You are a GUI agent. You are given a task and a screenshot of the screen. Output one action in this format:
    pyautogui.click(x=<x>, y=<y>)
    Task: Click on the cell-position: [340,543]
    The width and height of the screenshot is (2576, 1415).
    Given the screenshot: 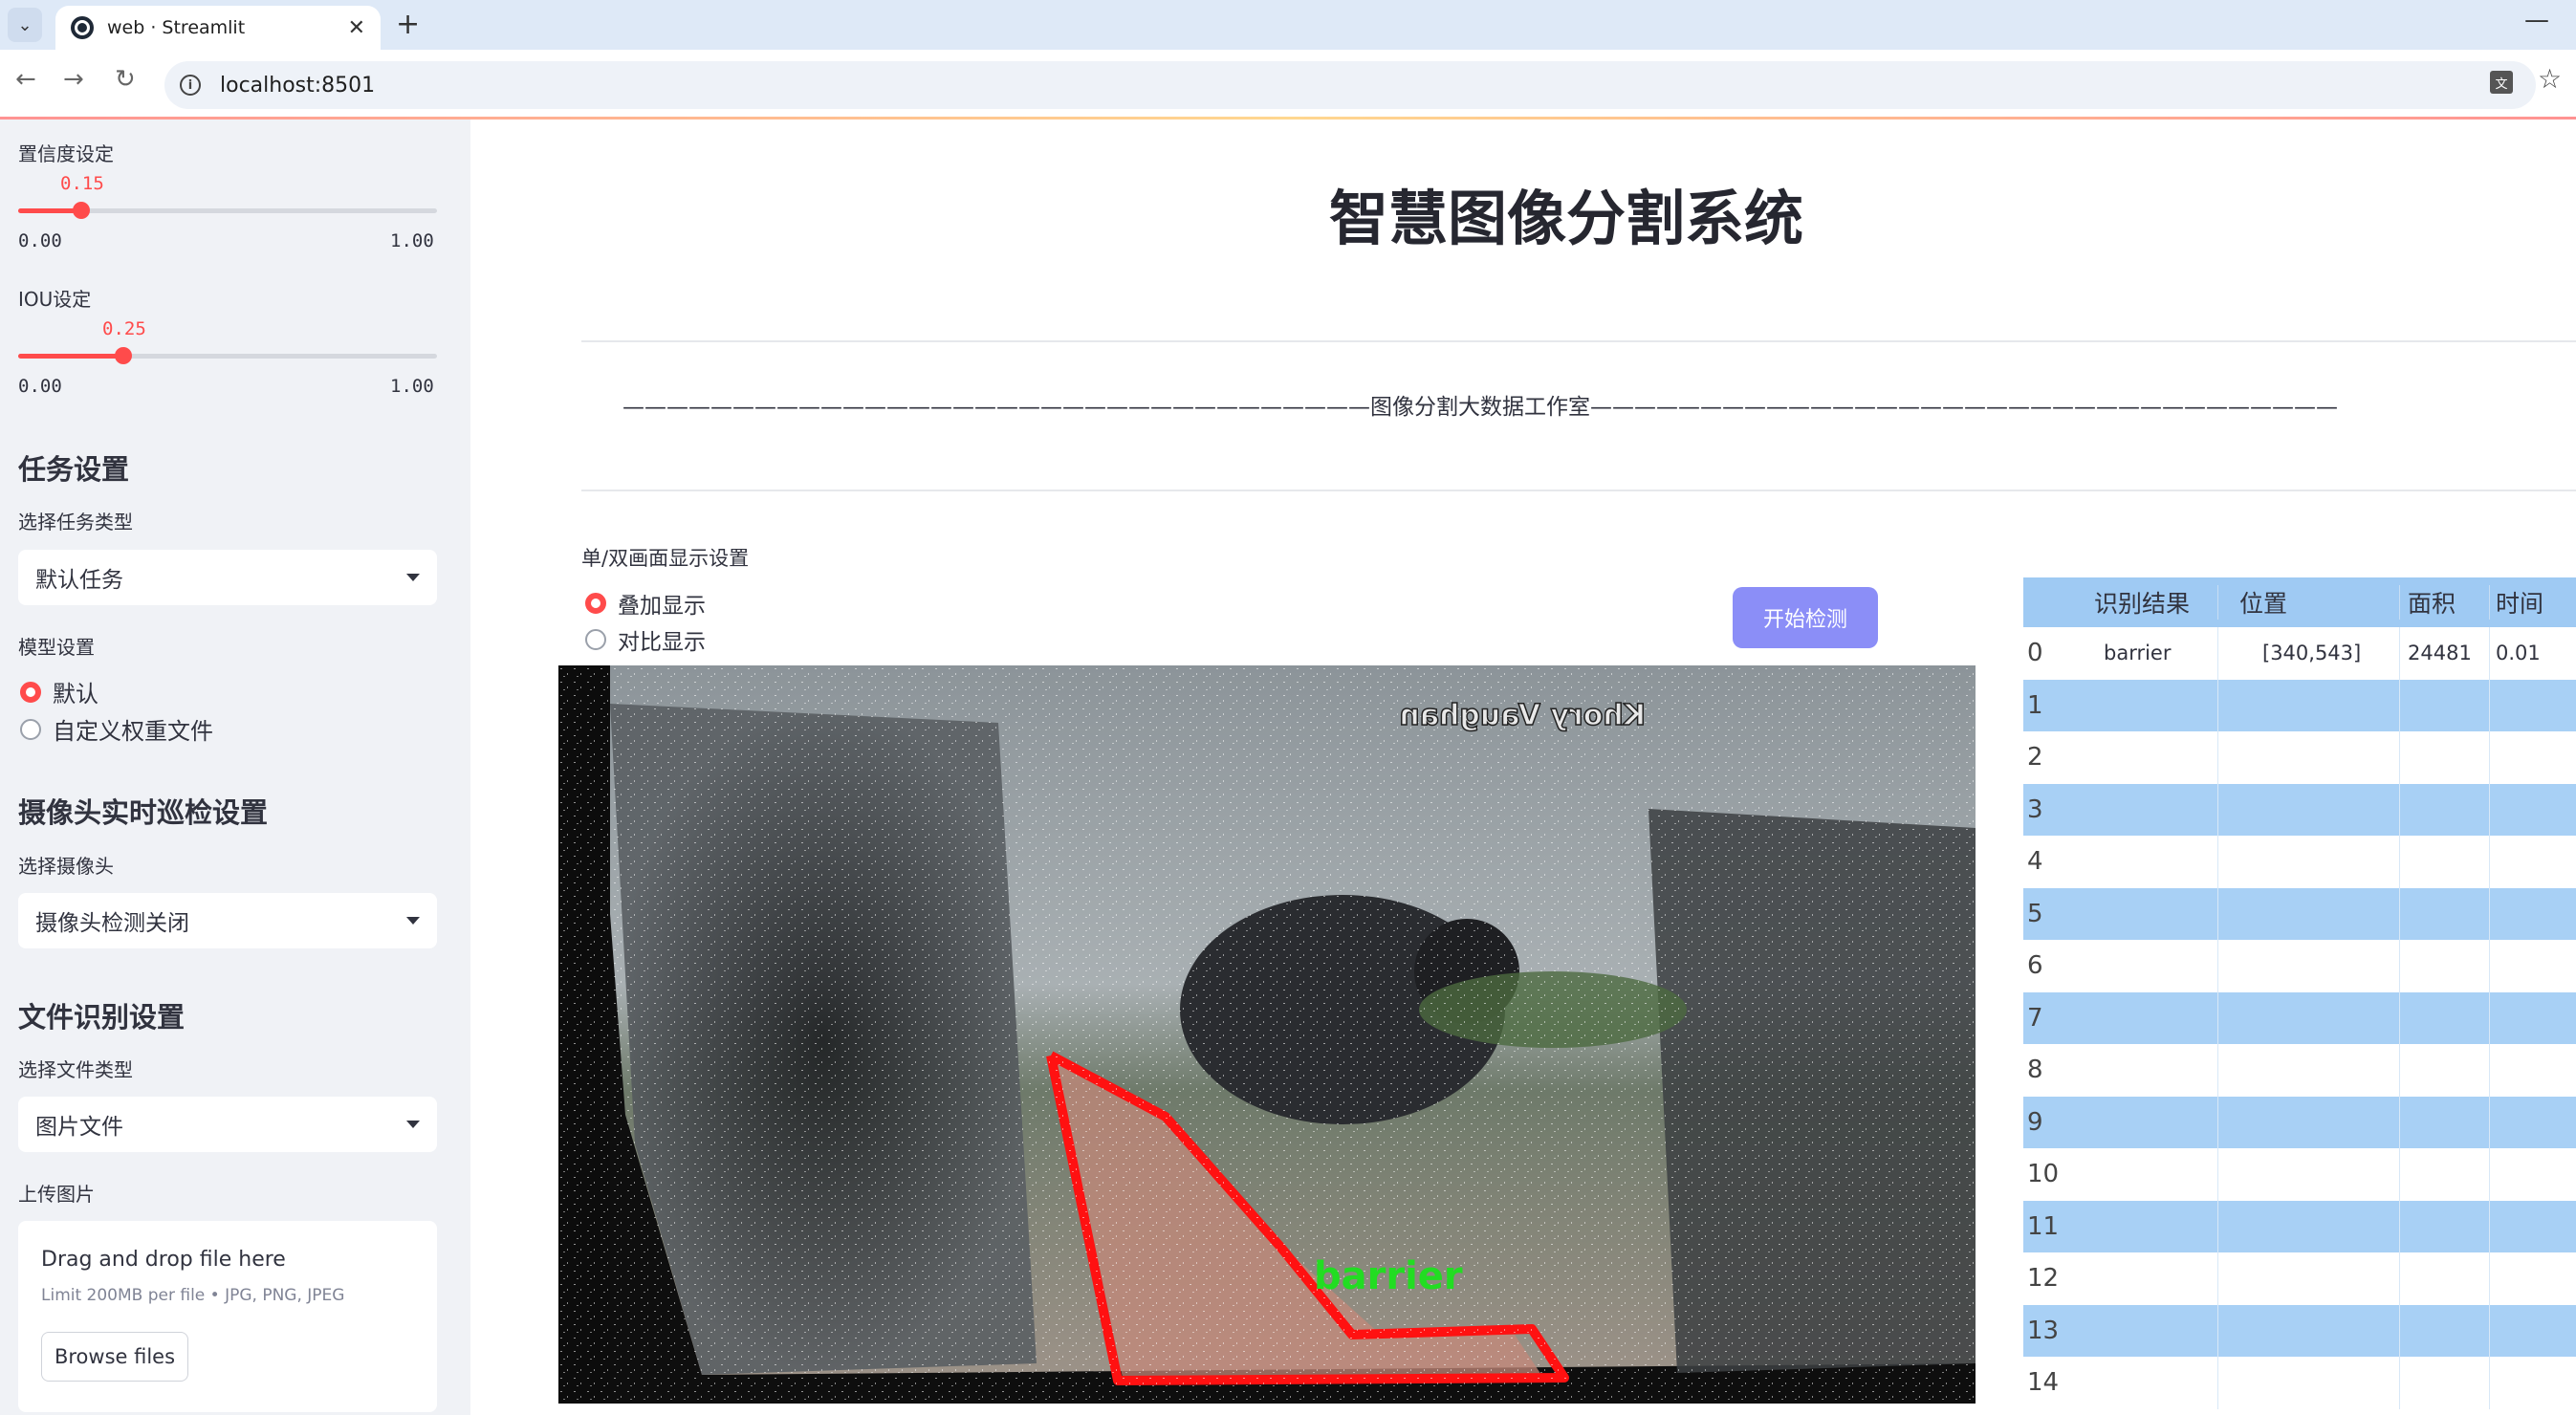 What is the action you would take?
    pyautogui.click(x=2309, y=653)
    